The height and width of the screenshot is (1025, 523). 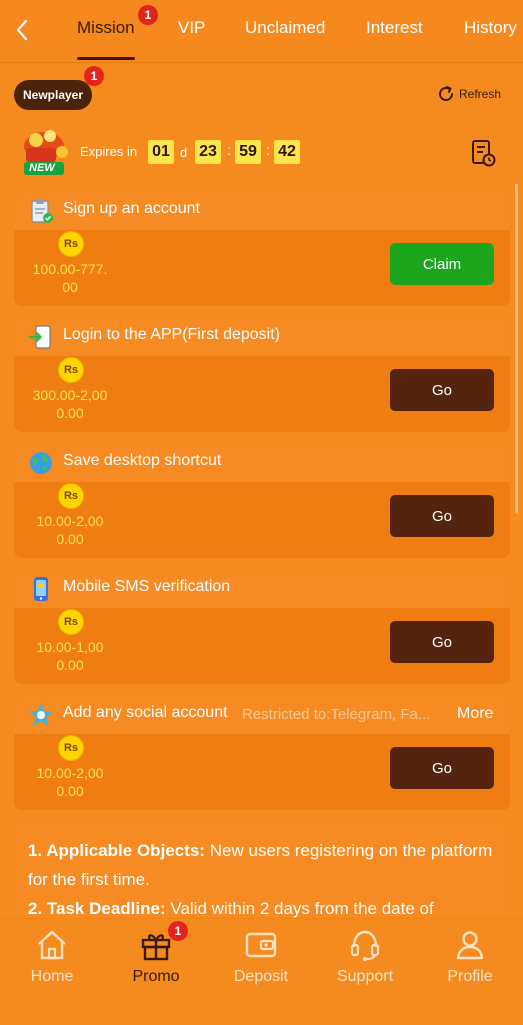 I want to click on scrollbar, so click(x=516, y=349).